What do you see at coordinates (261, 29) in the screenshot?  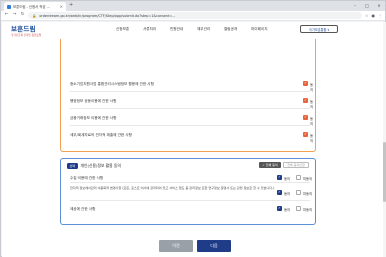 I see `nav-item: 마이페이지` at bounding box center [261, 29].